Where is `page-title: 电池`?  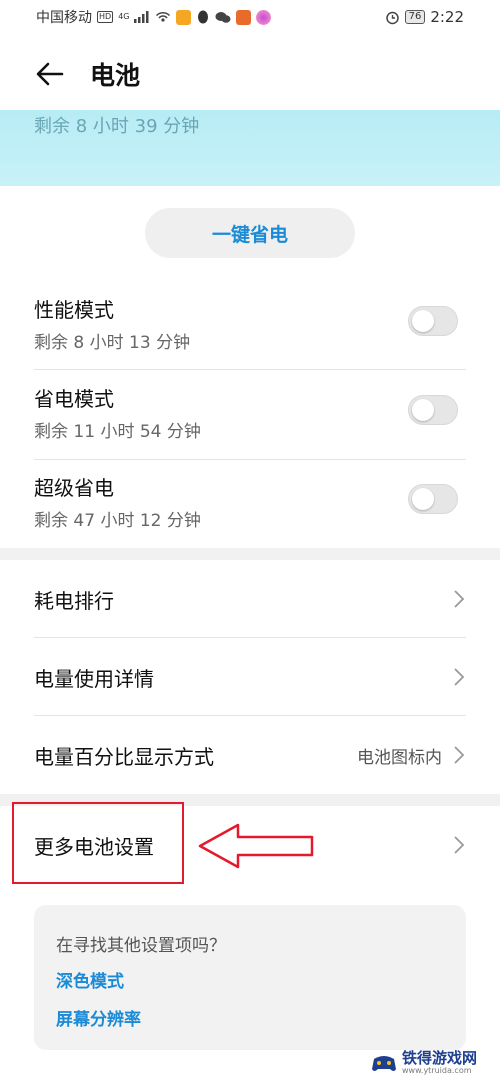
page-title: 电池 is located at coordinates (115, 75).